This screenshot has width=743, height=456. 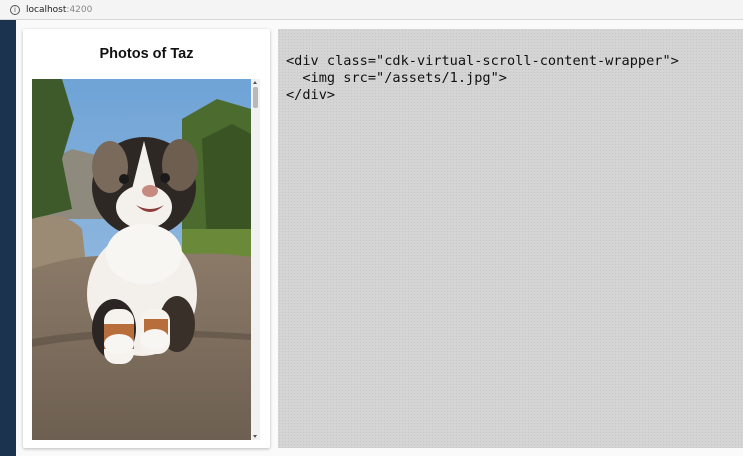 I want to click on code-line-2: <img src="/assets/1.jpg">, so click(x=396, y=78).